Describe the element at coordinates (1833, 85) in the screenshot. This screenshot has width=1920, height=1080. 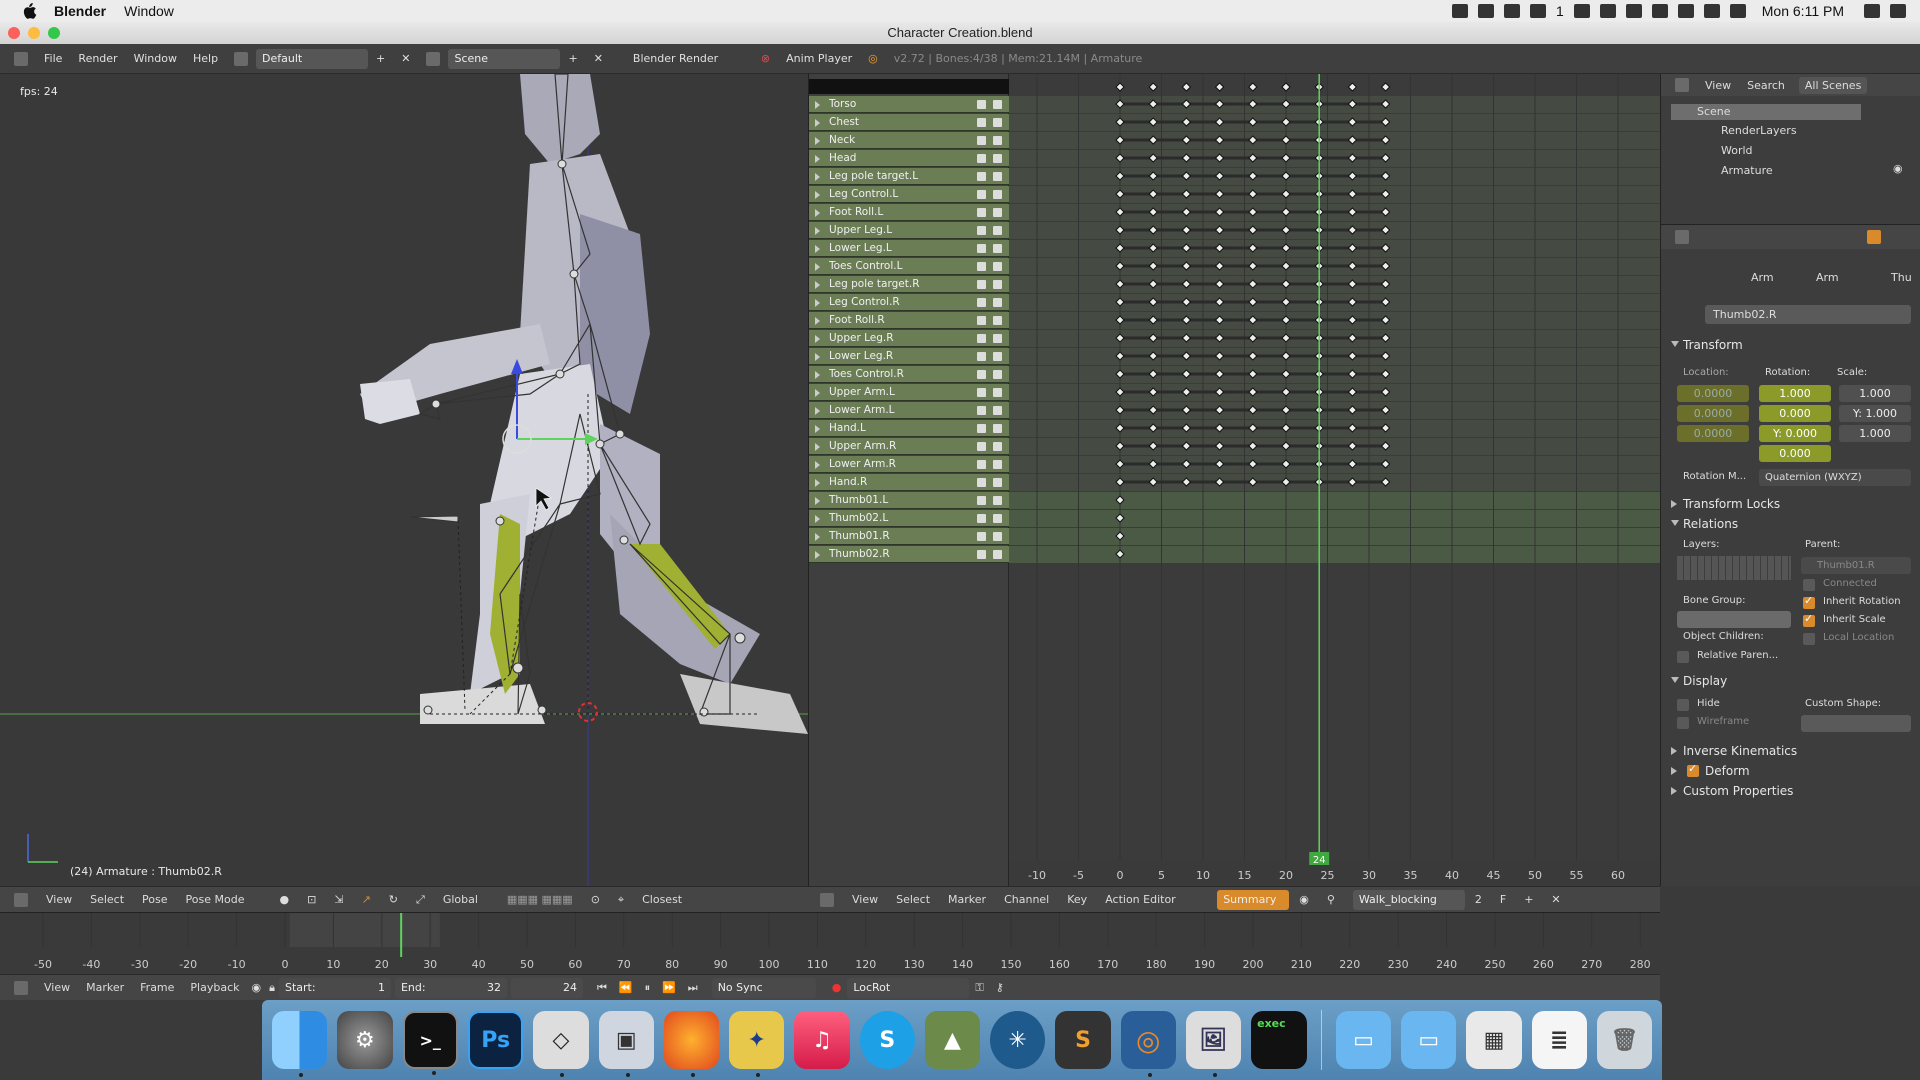
I see `outliner-filter-select: All Scenes` at that location.